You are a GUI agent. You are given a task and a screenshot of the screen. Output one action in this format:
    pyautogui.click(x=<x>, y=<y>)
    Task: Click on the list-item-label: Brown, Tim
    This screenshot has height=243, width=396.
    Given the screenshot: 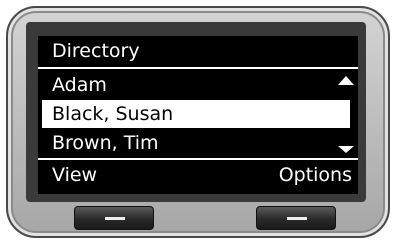 What is the action you would take?
    pyautogui.click(x=105, y=143)
    